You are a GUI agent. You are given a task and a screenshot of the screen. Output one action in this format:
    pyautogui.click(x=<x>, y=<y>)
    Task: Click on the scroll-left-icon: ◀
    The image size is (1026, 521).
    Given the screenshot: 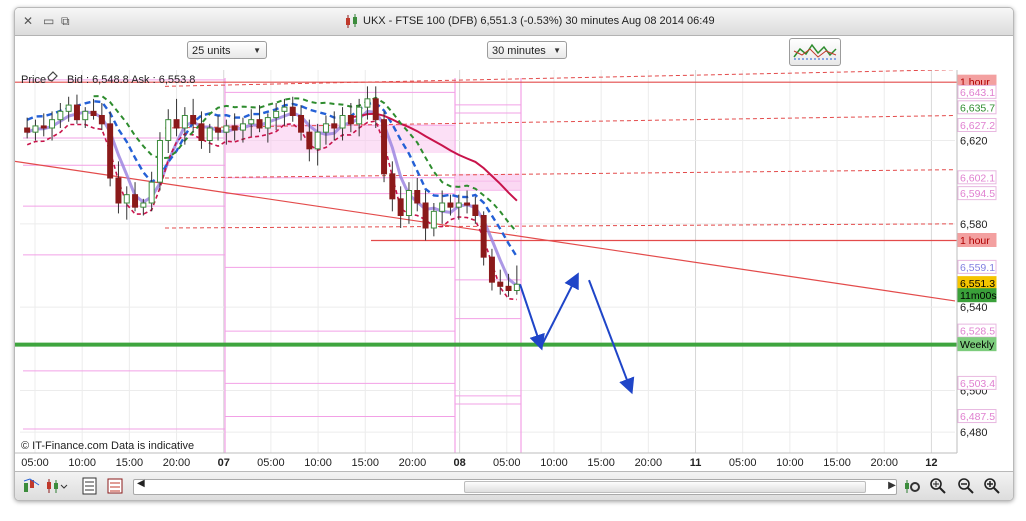 What is the action you would take?
    pyautogui.click(x=141, y=483)
    